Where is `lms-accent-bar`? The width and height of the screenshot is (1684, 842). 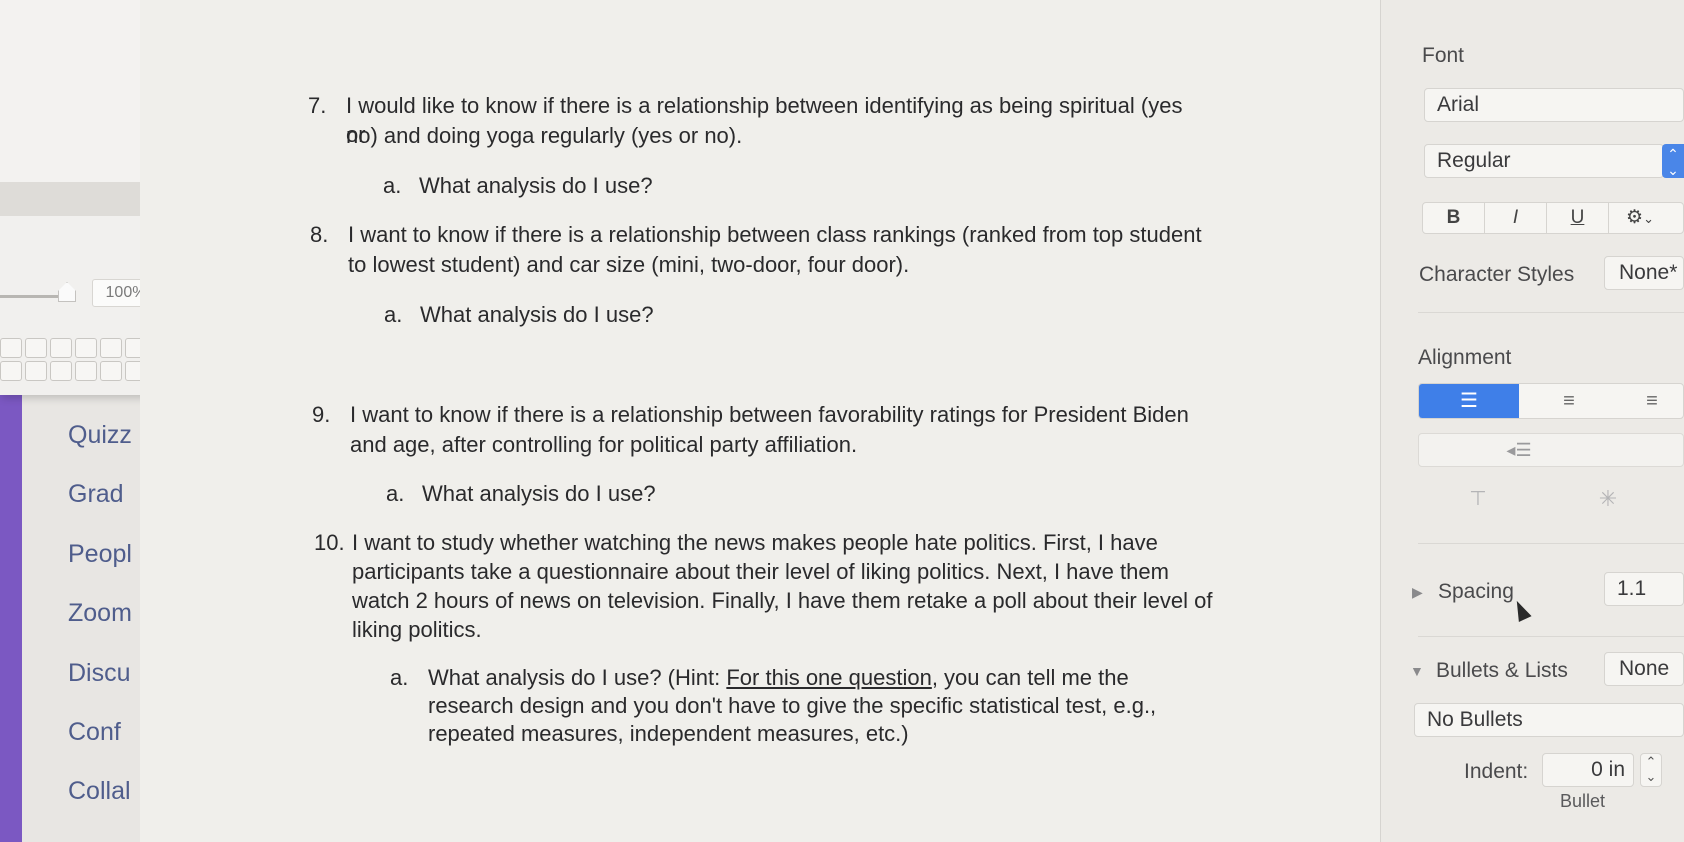
lms-accent-bar is located at coordinates (11, 618).